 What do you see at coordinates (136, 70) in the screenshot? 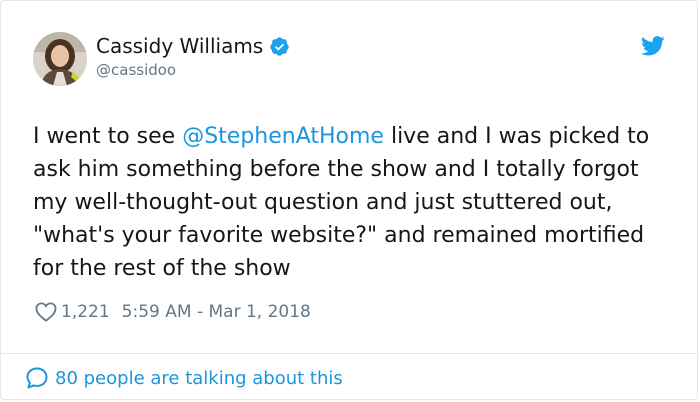
I see `author-handle: @cassidoo` at bounding box center [136, 70].